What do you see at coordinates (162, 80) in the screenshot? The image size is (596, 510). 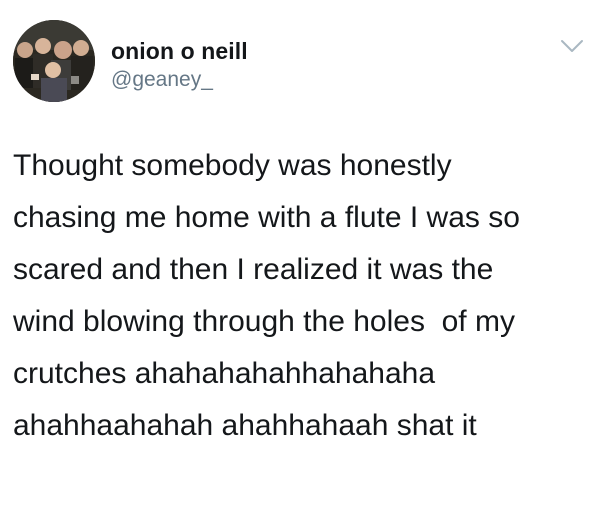 I see `author-handle: @geaney_` at bounding box center [162, 80].